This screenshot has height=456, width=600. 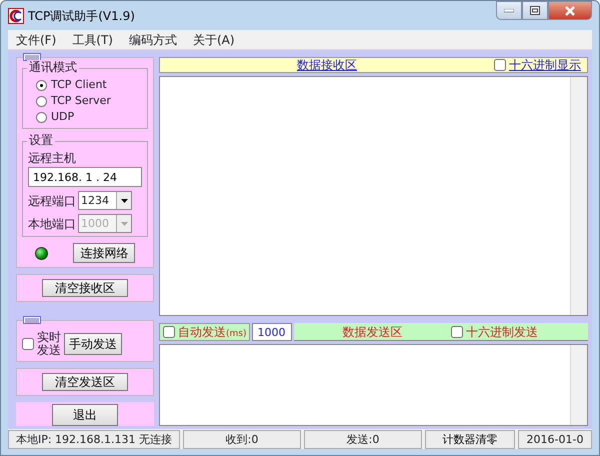 I want to click on checkbox-label: 实时发送, so click(x=49, y=344).